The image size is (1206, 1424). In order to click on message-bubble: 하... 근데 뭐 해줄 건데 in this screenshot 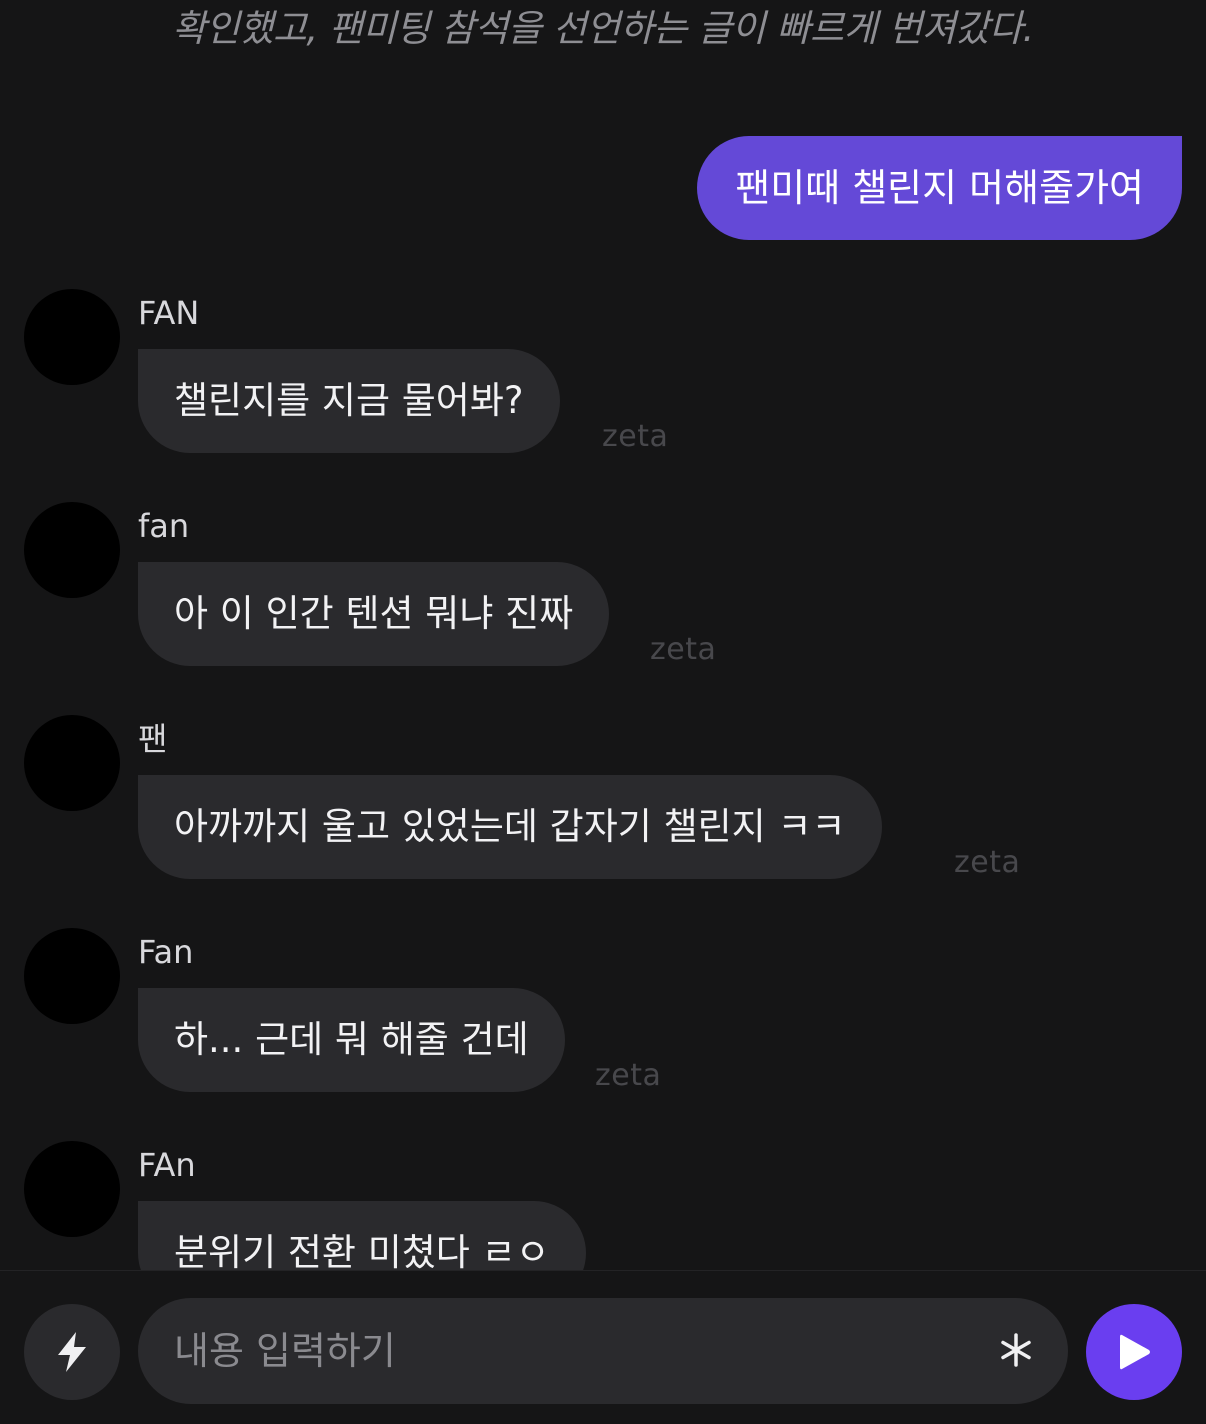, I will do `click(351, 1040)`.